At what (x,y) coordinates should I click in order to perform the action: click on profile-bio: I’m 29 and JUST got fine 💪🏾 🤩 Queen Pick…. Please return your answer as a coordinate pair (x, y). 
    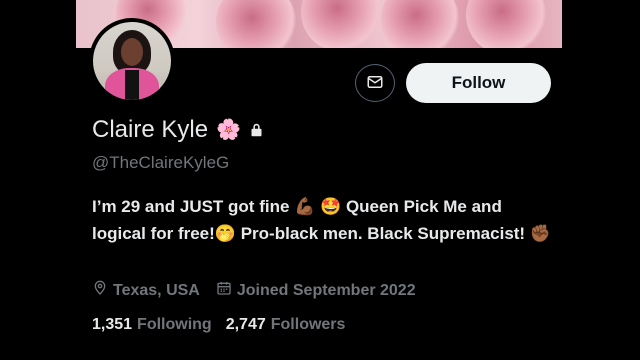
    Looking at the image, I should click on (322, 220).